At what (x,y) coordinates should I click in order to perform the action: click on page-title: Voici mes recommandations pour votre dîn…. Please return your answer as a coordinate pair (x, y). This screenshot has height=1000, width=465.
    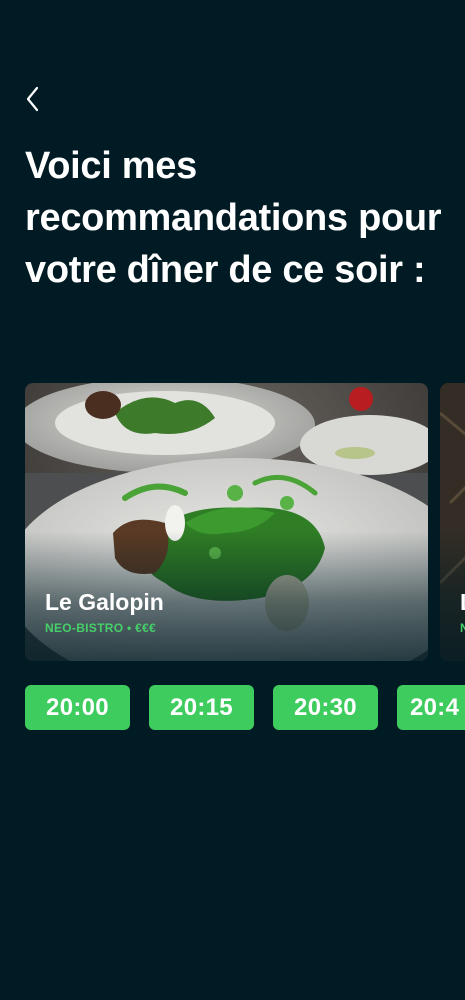
    Looking at the image, I should click on (233, 218).